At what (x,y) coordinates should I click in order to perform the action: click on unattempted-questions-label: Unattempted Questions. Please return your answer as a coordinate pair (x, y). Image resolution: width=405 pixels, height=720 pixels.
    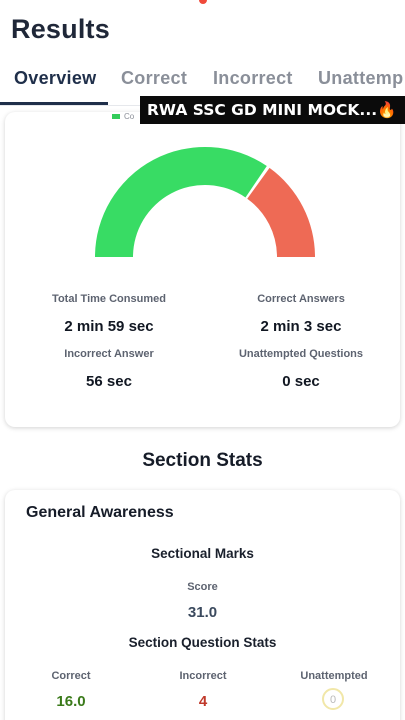
    Looking at the image, I should click on (301, 354).